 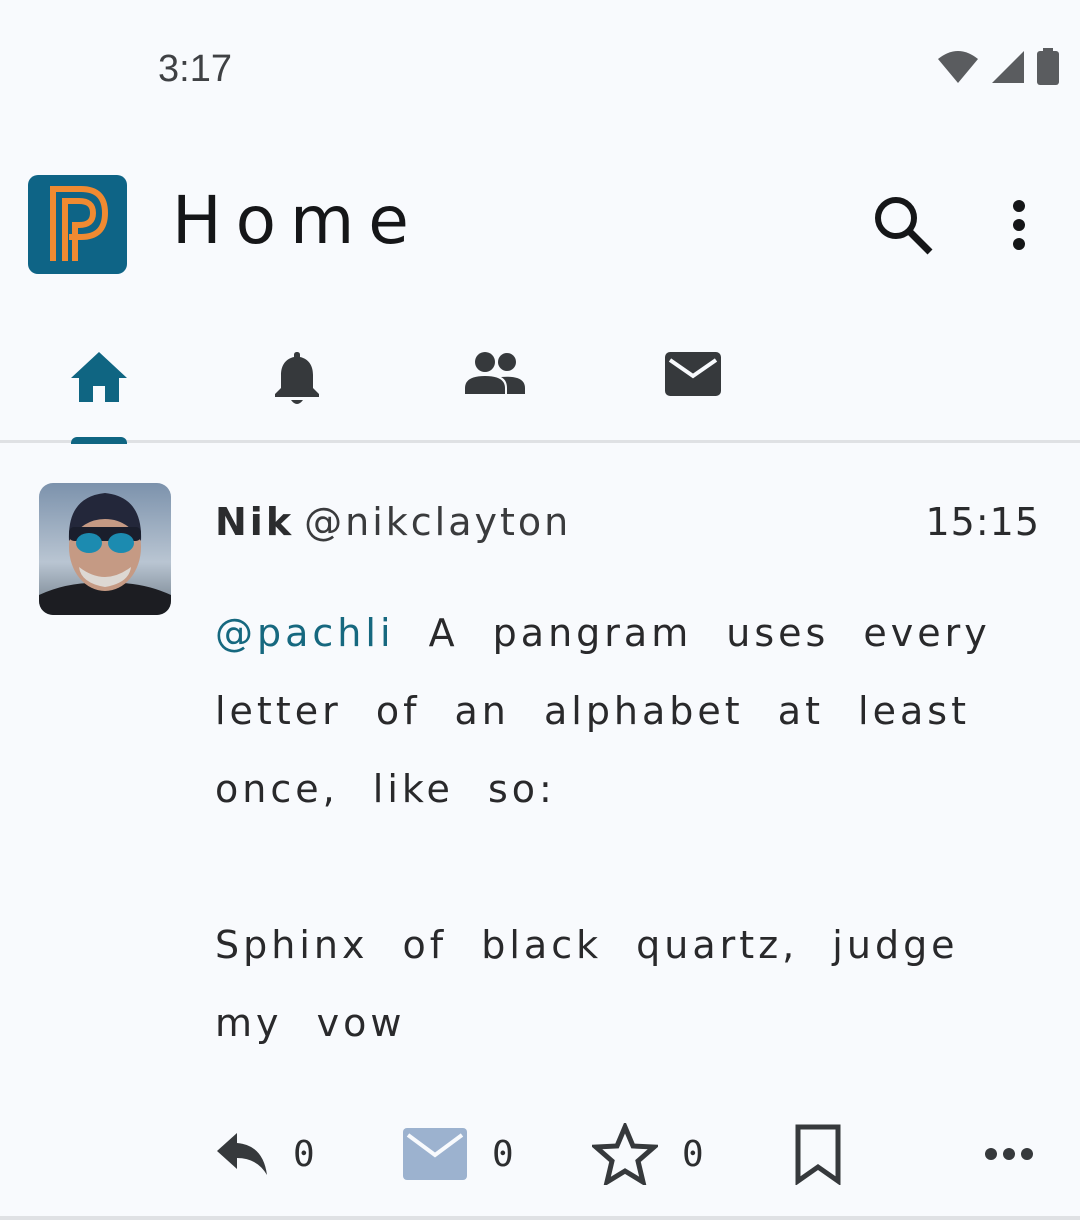 I want to click on people-icon, so click(x=495, y=373).